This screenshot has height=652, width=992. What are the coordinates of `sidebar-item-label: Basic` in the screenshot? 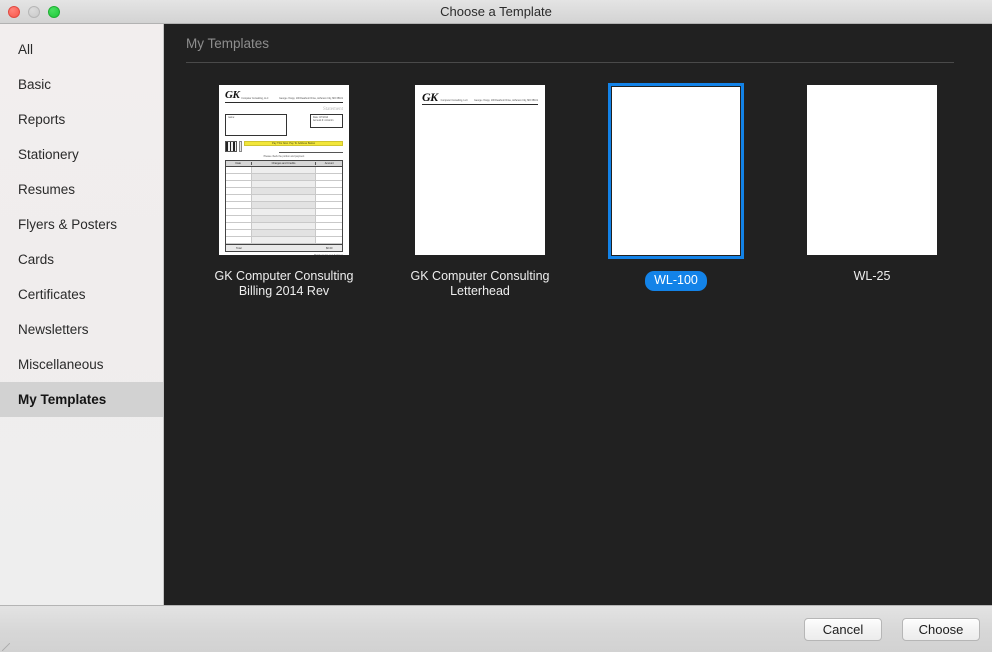 It's located at (35, 84).